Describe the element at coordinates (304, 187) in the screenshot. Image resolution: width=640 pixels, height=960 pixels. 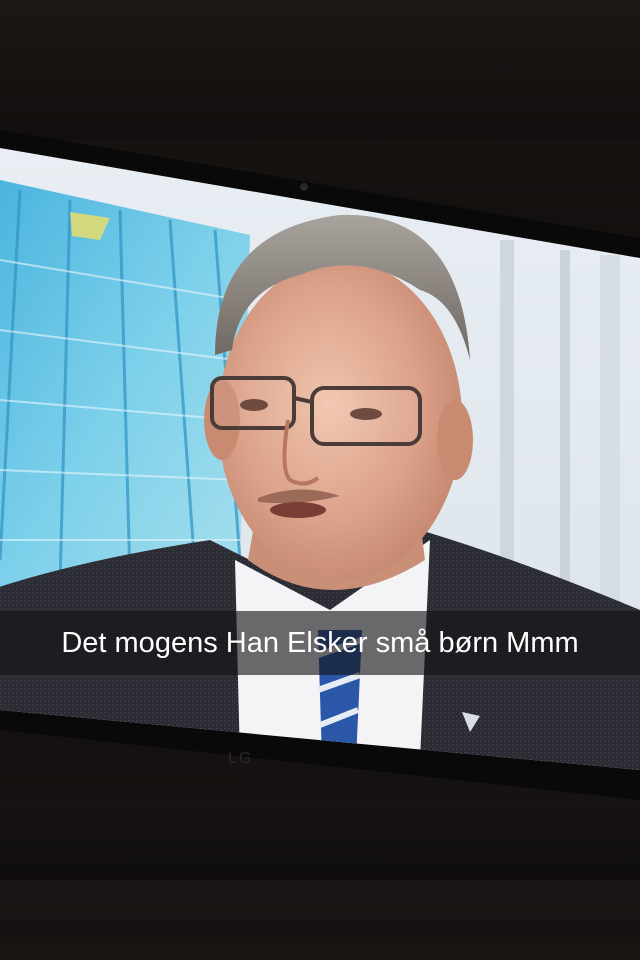
I see `tv-power-led` at that location.